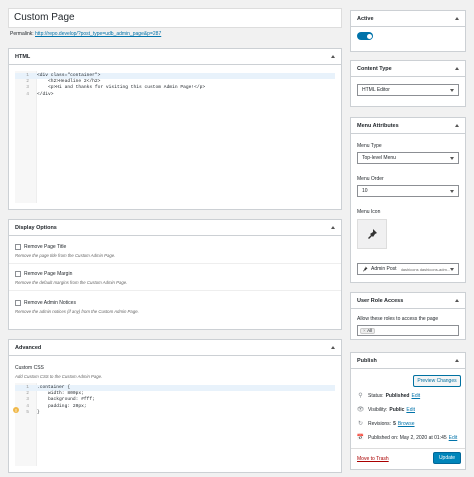 This screenshot has height=477, width=474. What do you see at coordinates (360, 396) in the screenshot?
I see `pin-icon: ⚲` at bounding box center [360, 396].